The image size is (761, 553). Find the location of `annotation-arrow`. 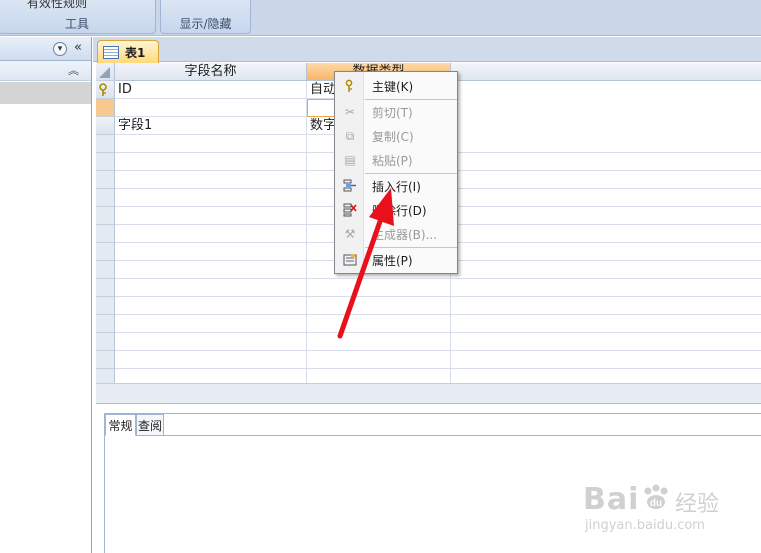

annotation-arrow is located at coordinates (365, 263).